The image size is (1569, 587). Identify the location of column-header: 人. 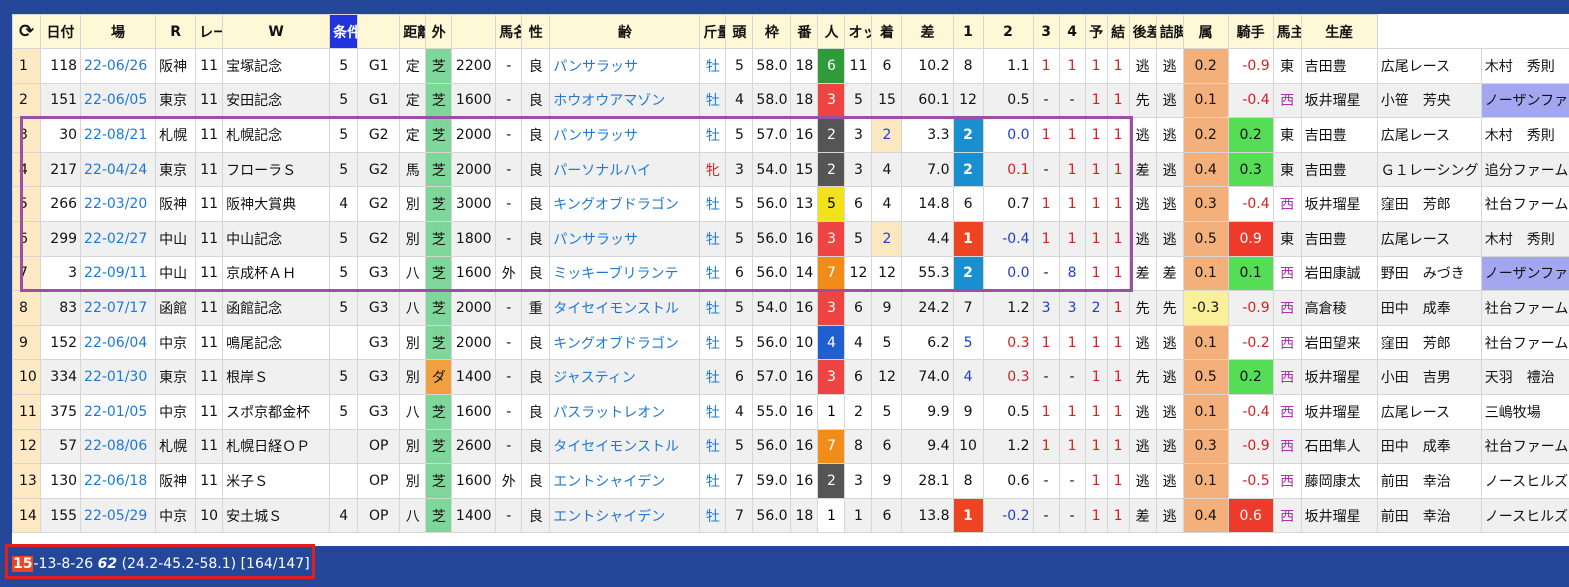
(831, 31).